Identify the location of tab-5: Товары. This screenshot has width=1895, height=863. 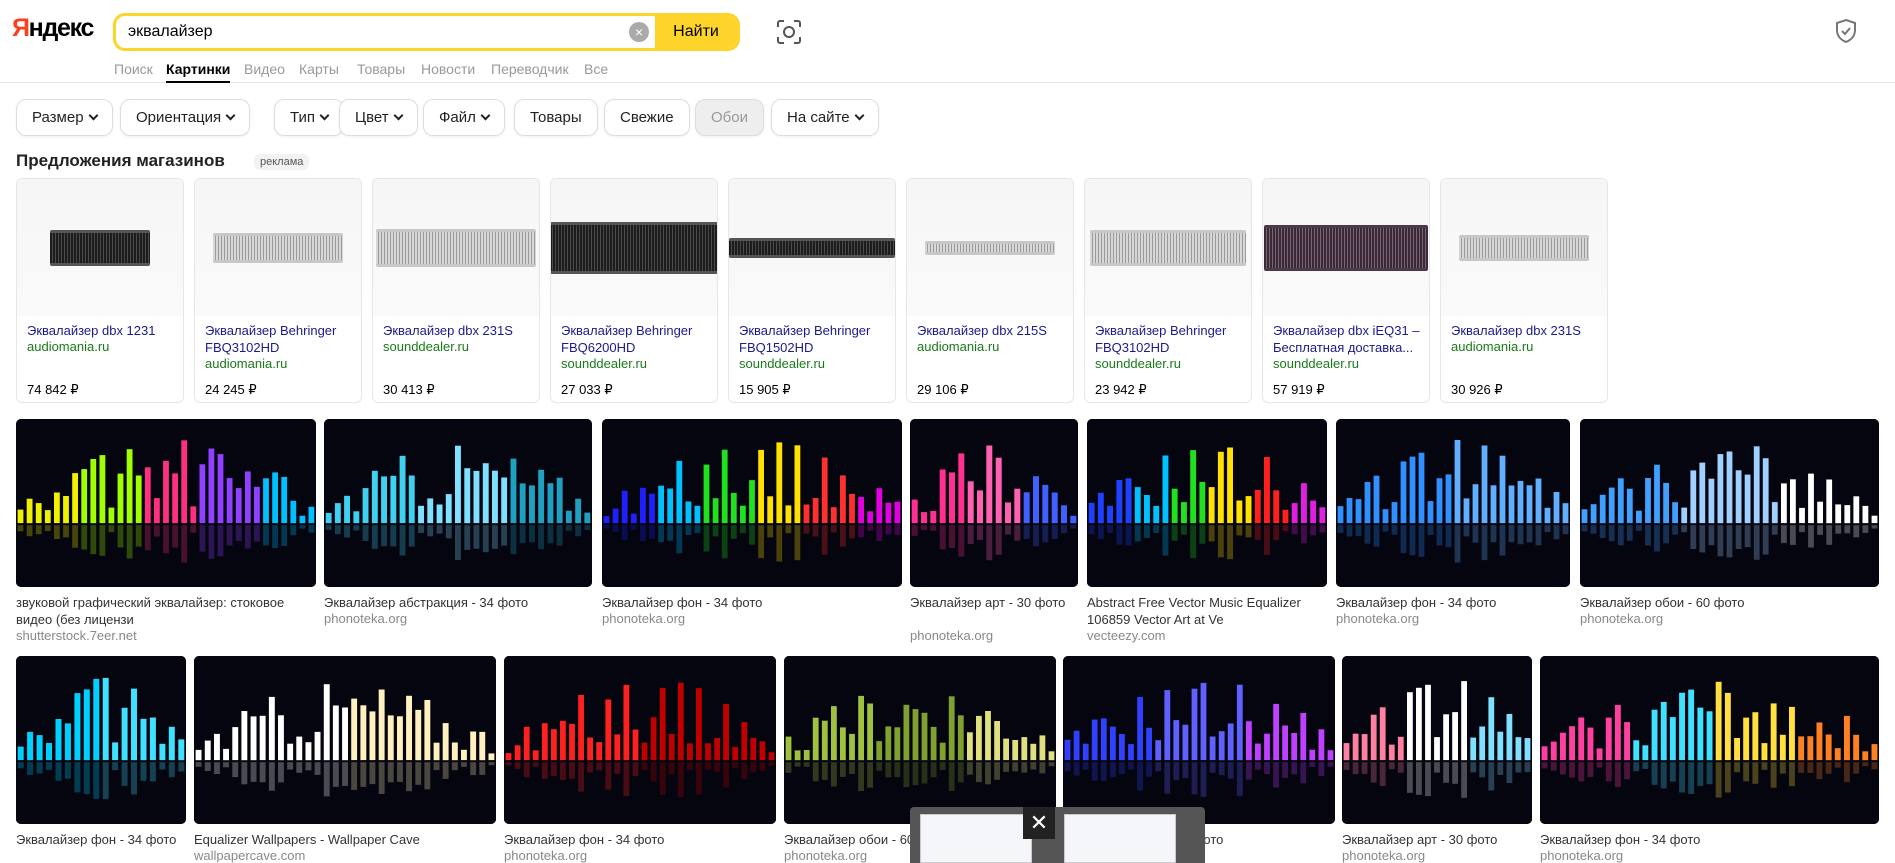
(381, 69).